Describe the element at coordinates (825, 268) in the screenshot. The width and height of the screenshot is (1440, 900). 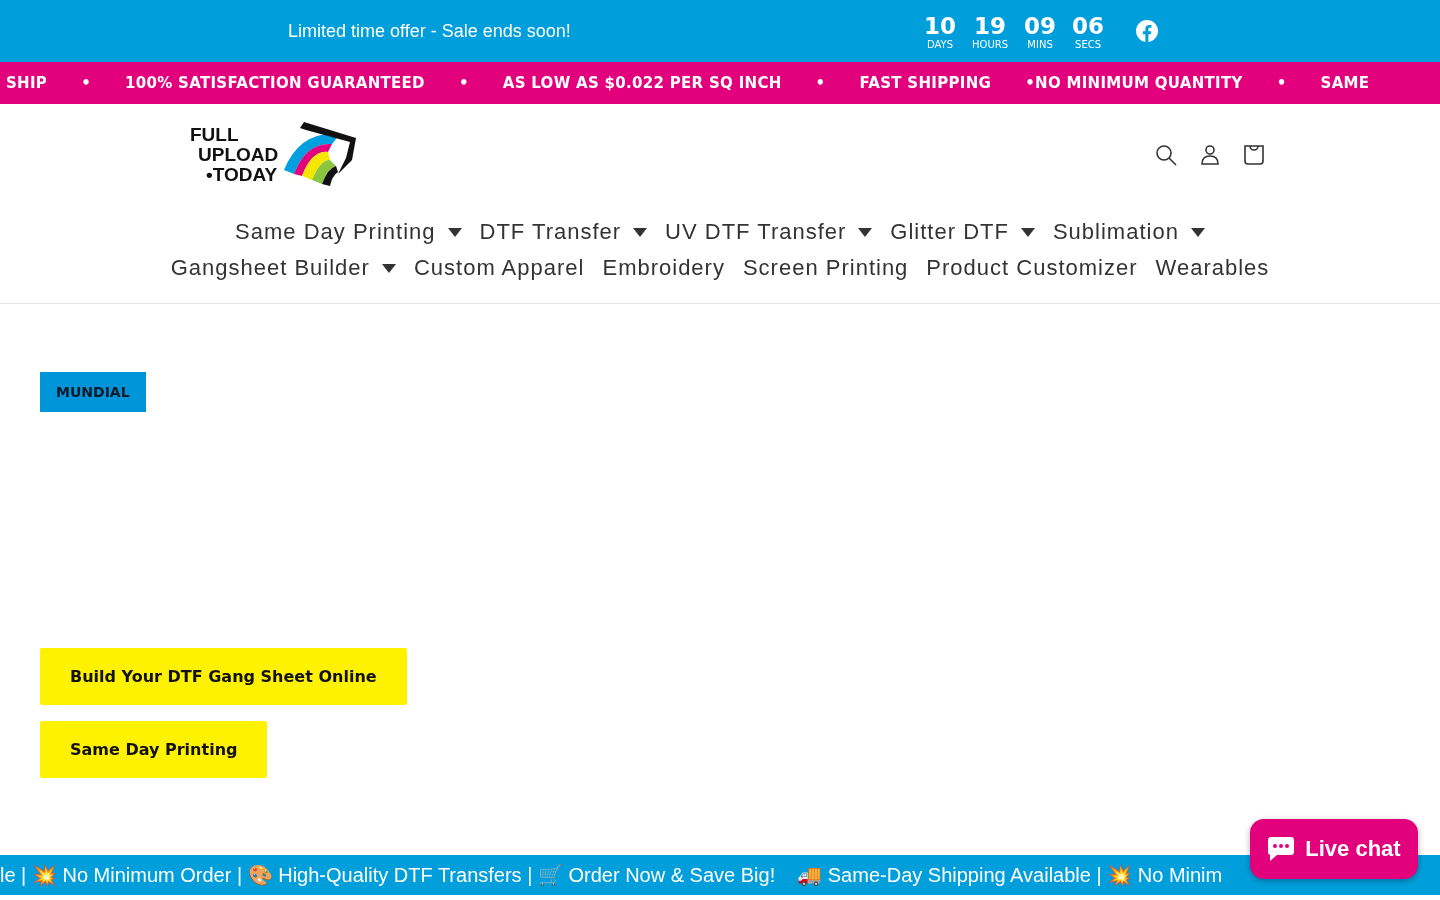
I see `nav-link: Screen Printing` at that location.